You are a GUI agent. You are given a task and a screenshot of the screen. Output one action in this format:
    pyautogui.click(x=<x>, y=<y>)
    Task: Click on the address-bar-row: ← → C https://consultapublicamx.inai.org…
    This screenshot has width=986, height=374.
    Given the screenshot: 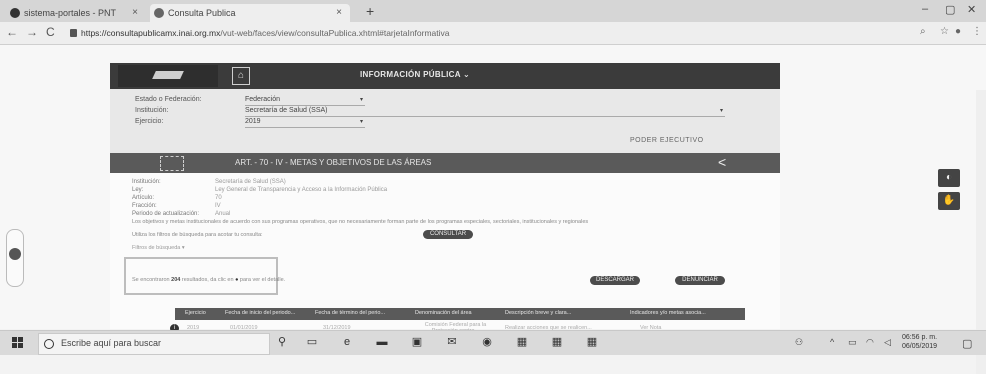 What is the action you would take?
    pyautogui.click(x=493, y=33)
    